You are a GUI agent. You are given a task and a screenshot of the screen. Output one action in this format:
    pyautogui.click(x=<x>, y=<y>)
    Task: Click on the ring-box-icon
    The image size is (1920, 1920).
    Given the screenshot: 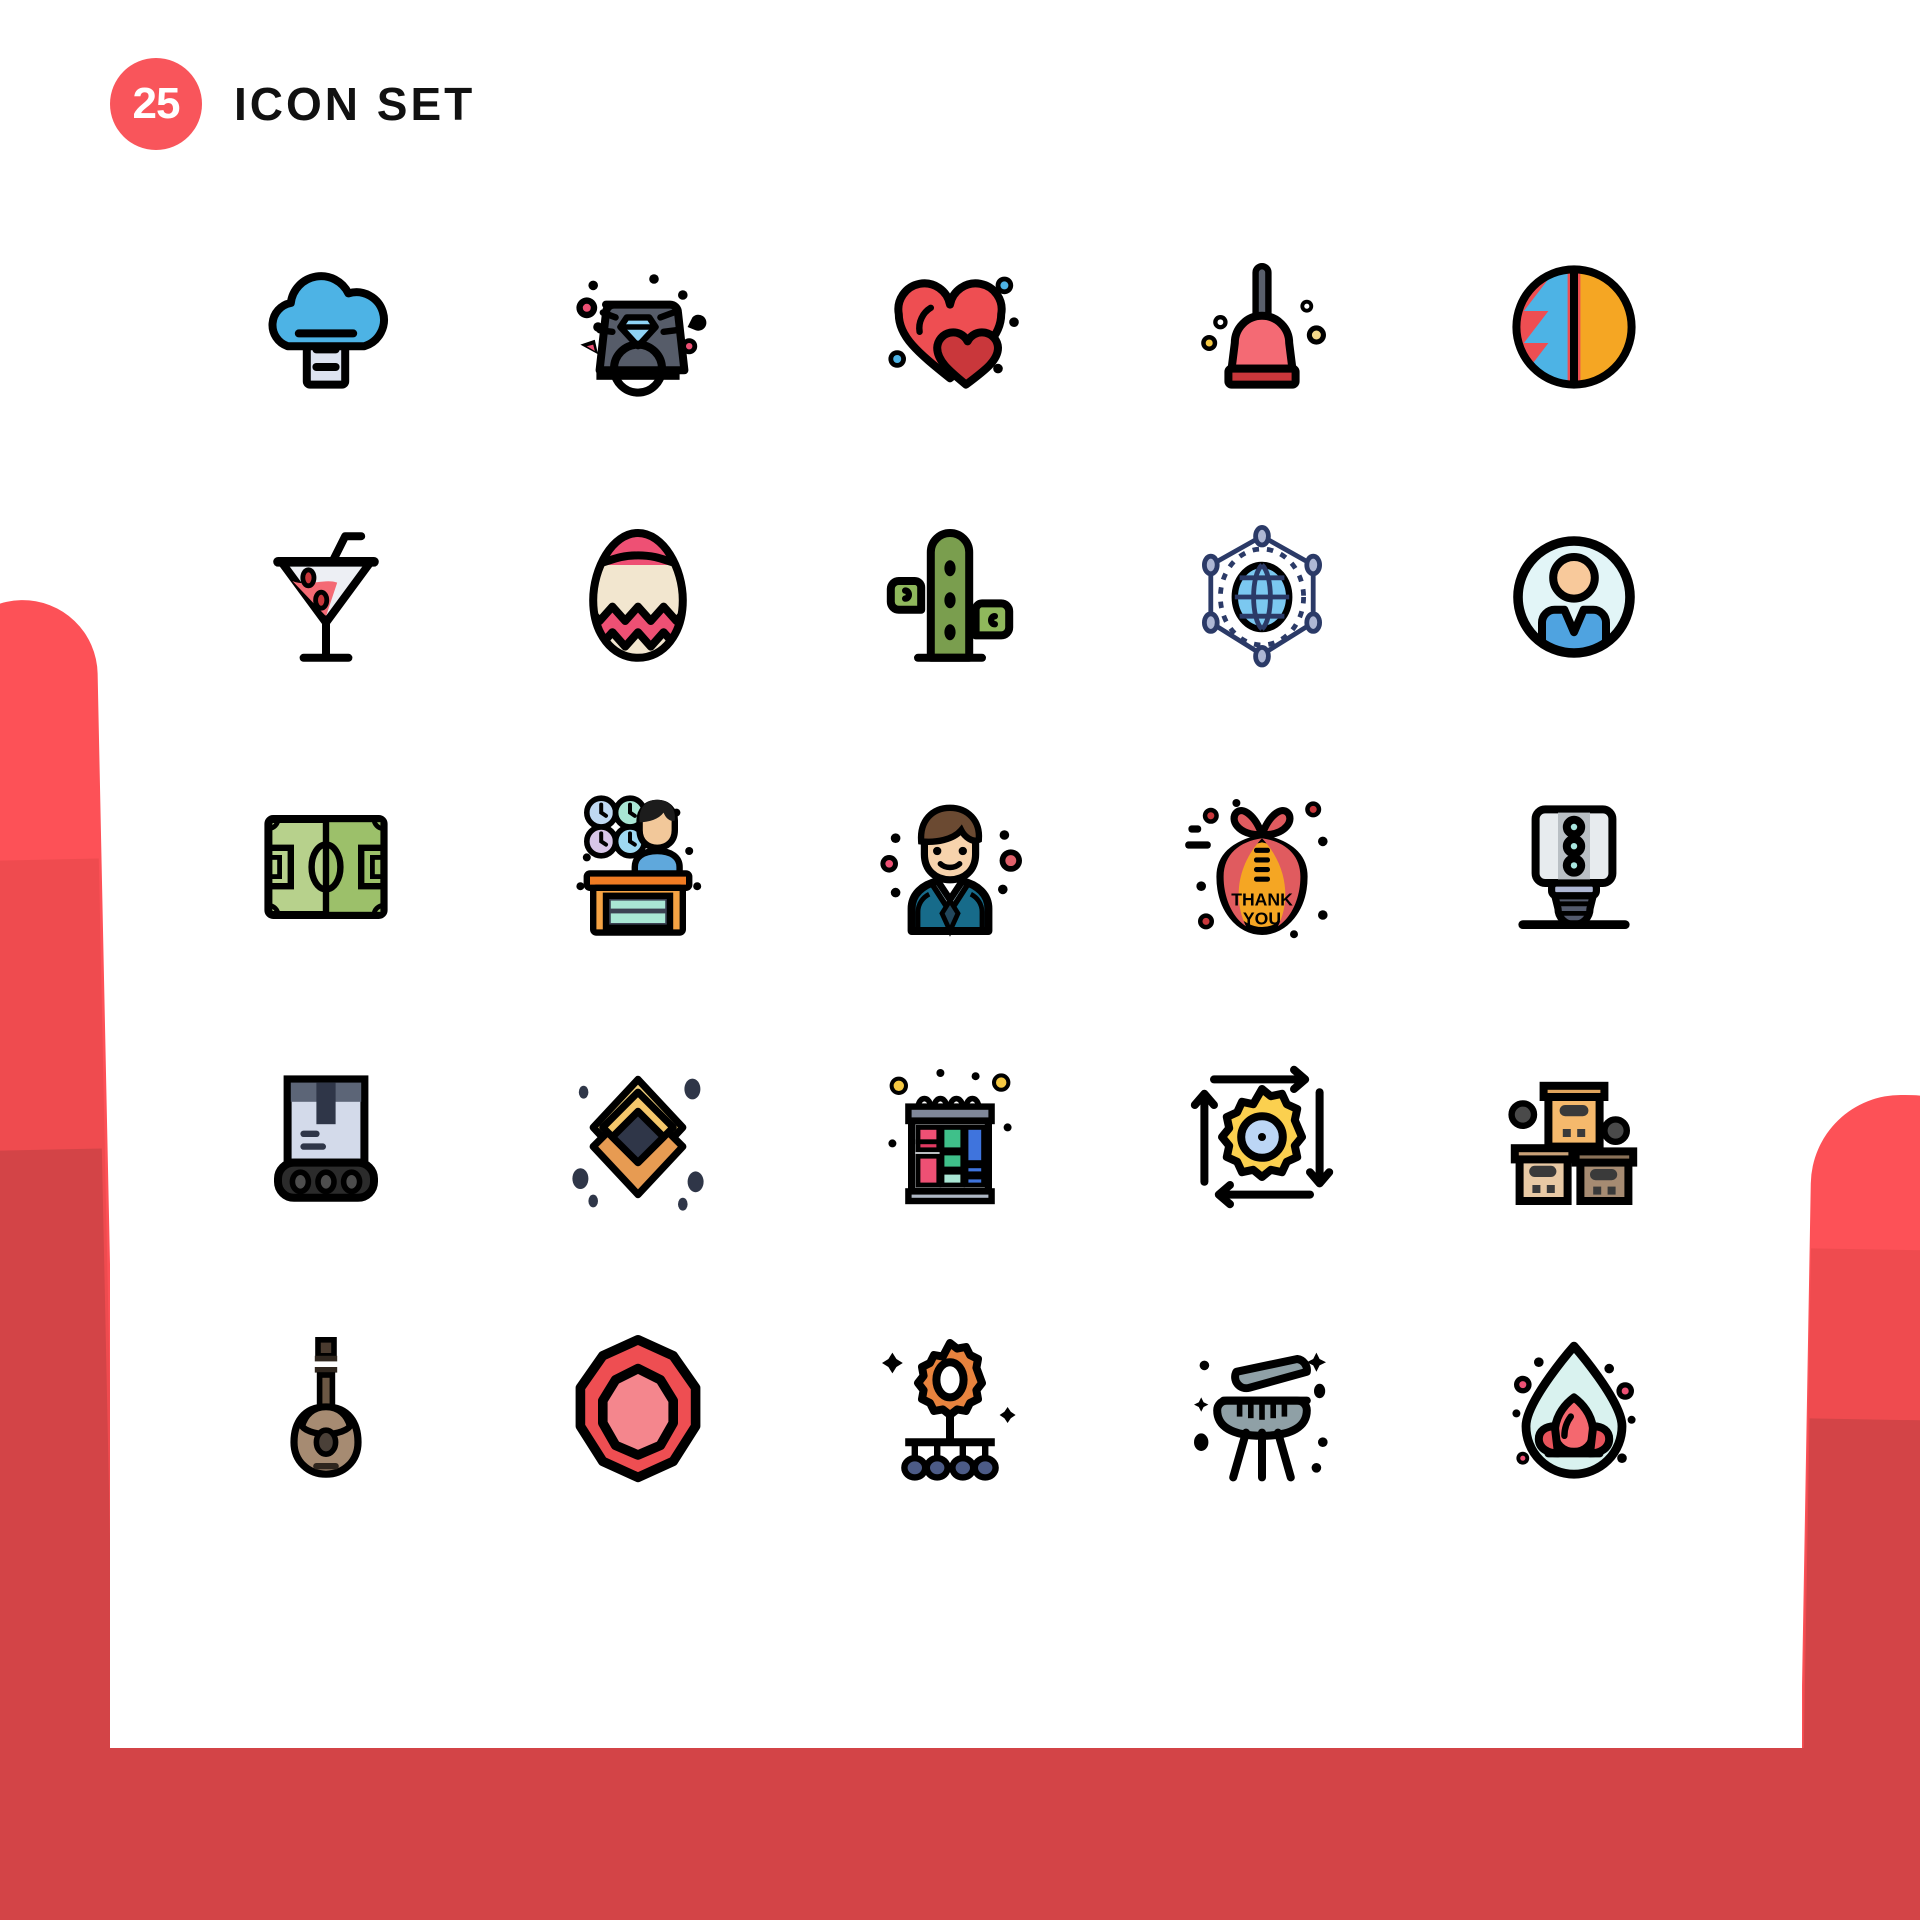 What is the action you would take?
    pyautogui.click(x=641, y=335)
    